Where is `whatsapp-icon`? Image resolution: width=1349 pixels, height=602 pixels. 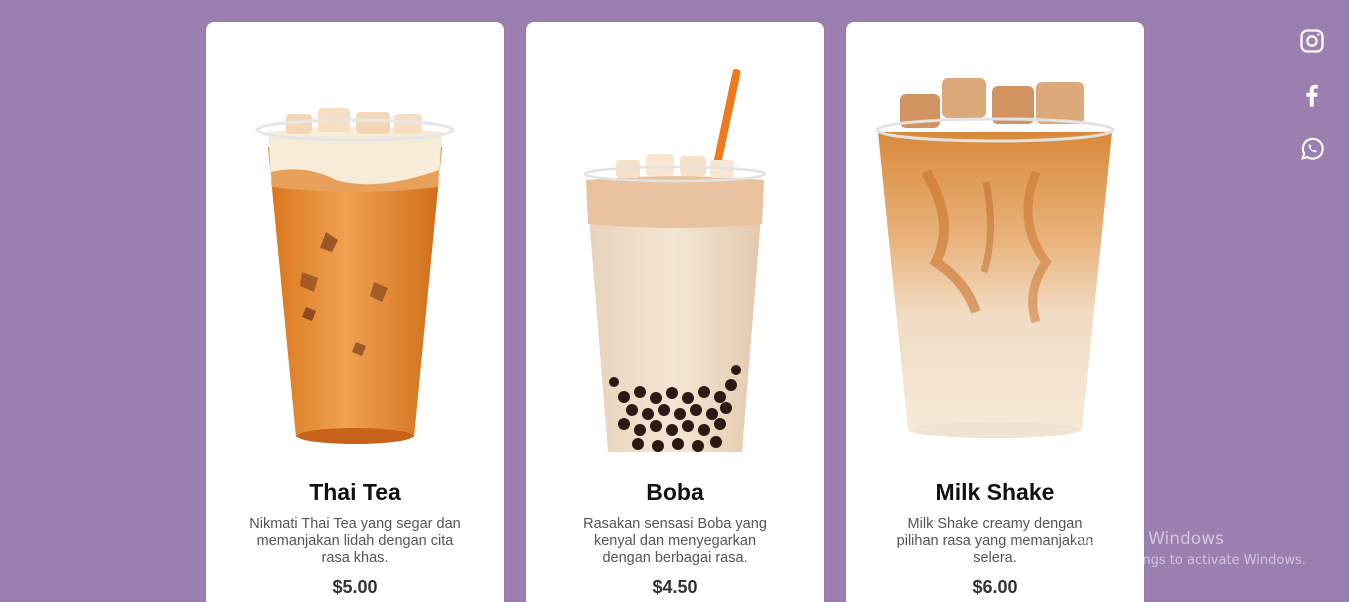 whatsapp-icon is located at coordinates (1312, 149).